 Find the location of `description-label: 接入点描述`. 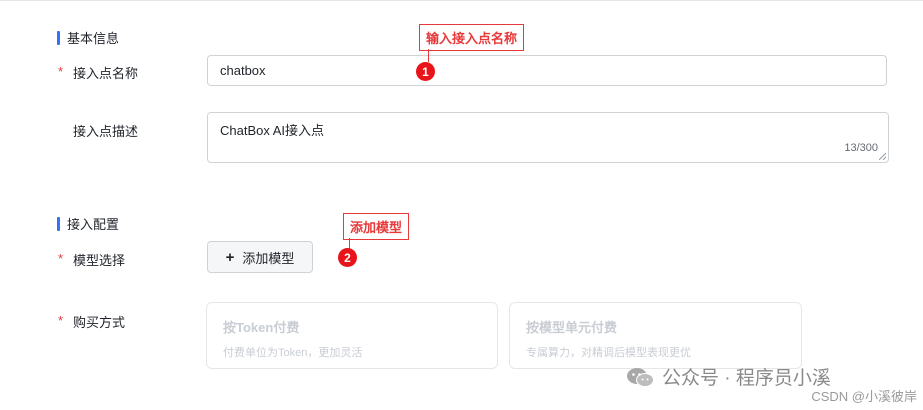

description-label: 接入点描述 is located at coordinates (106, 131).